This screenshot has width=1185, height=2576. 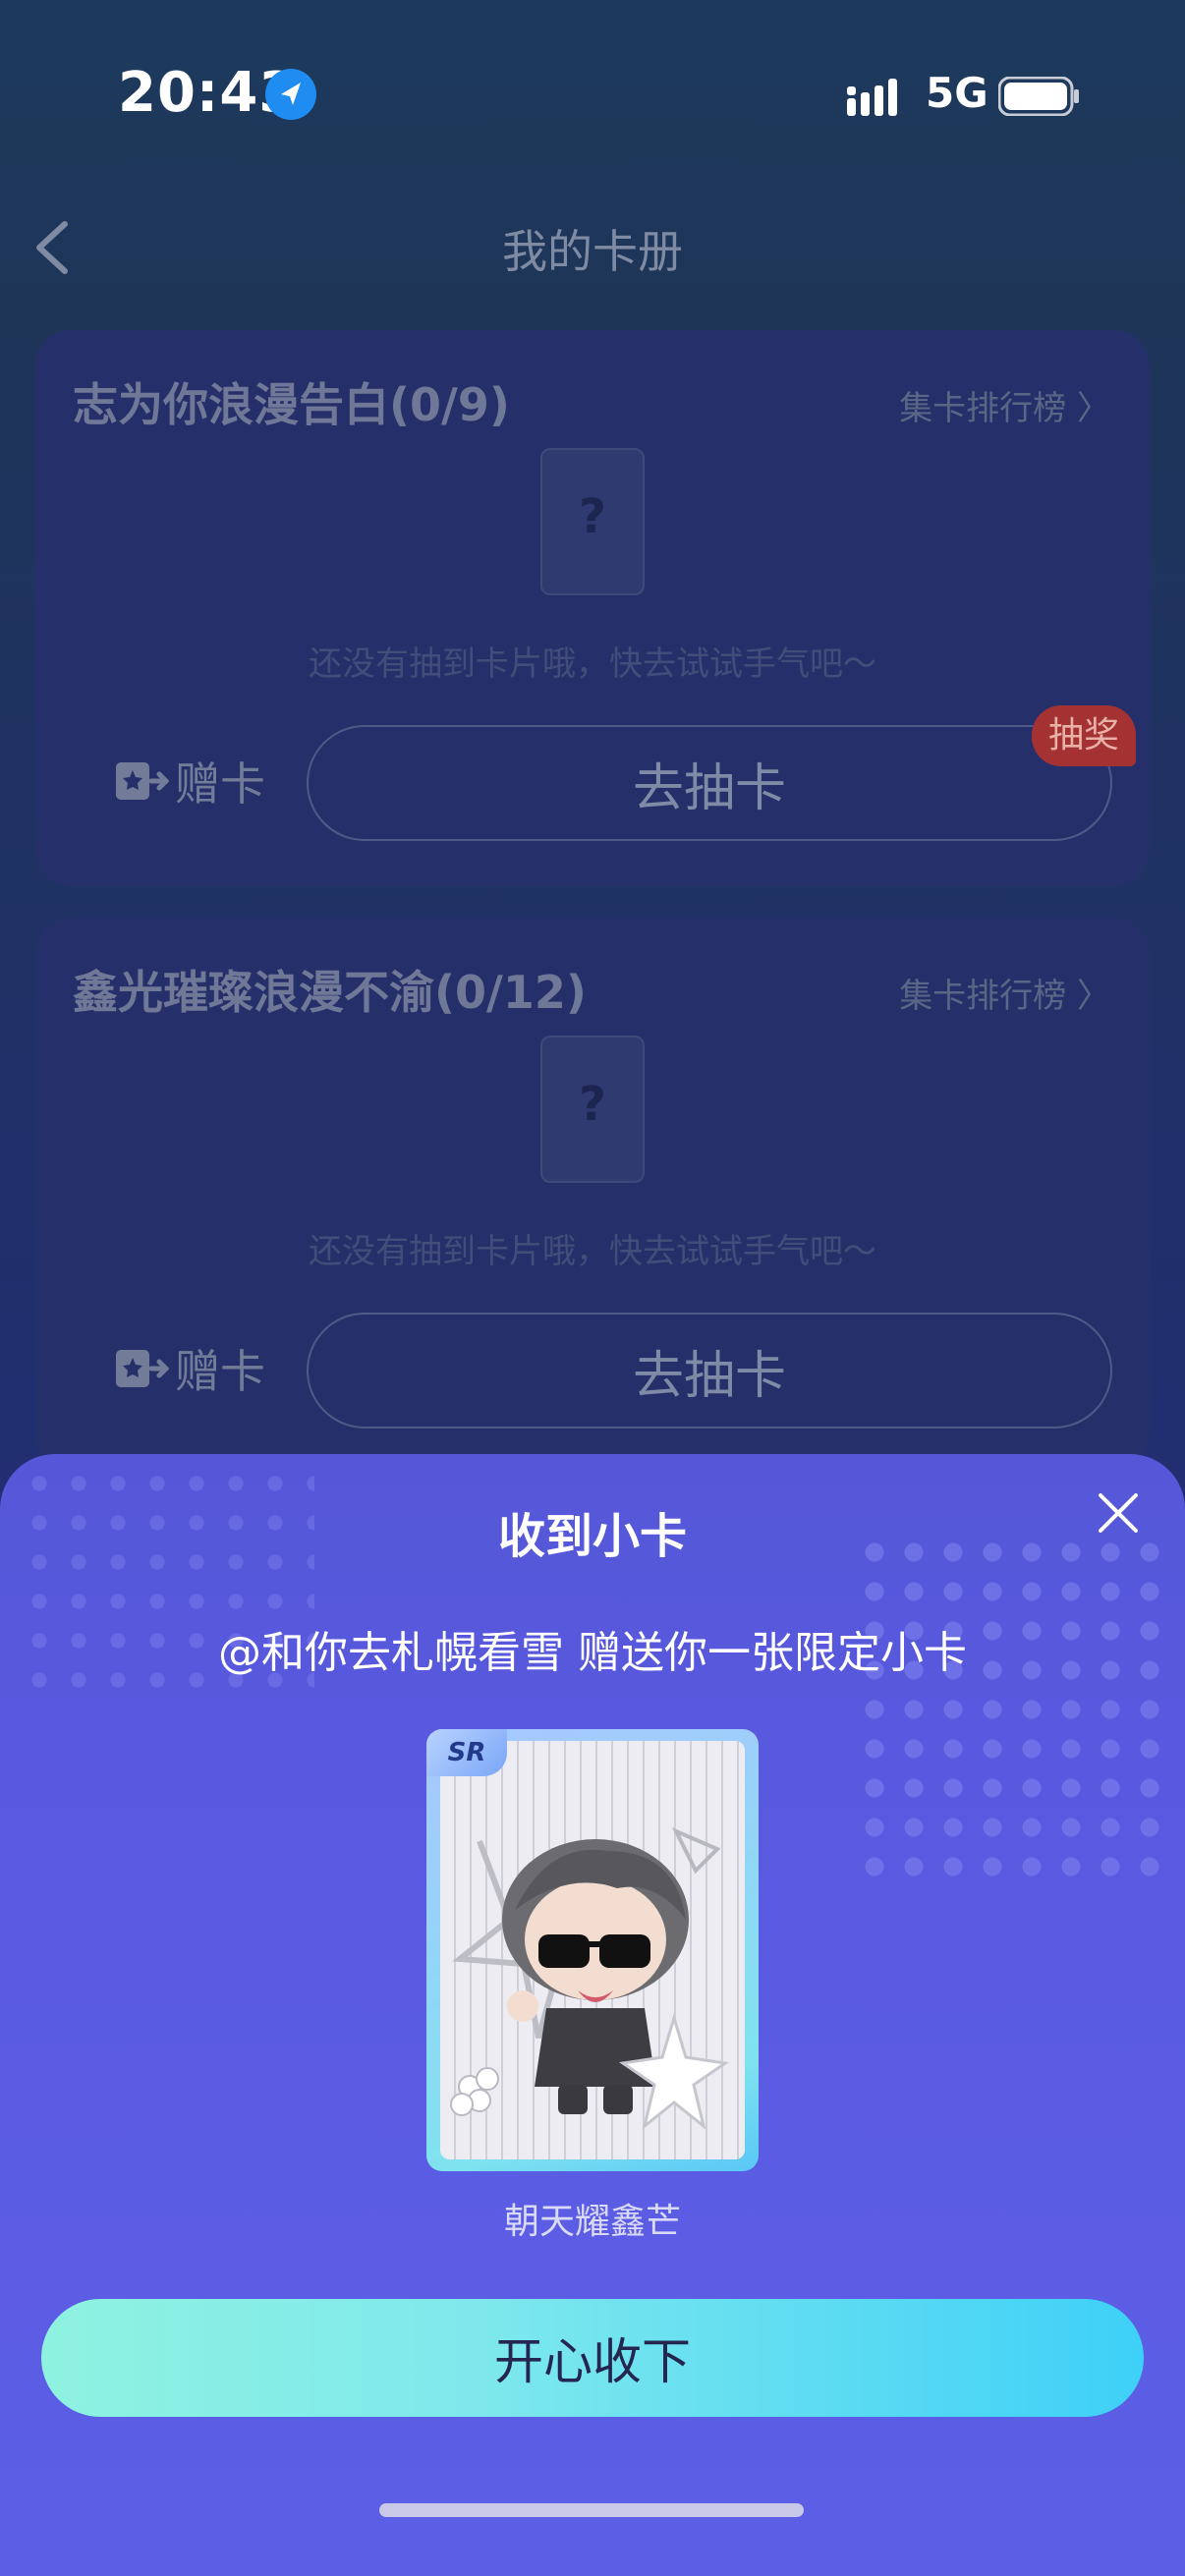 What do you see at coordinates (291, 404) in the screenshot?
I see `album-title: 志为你浪漫告白(0/9)` at bounding box center [291, 404].